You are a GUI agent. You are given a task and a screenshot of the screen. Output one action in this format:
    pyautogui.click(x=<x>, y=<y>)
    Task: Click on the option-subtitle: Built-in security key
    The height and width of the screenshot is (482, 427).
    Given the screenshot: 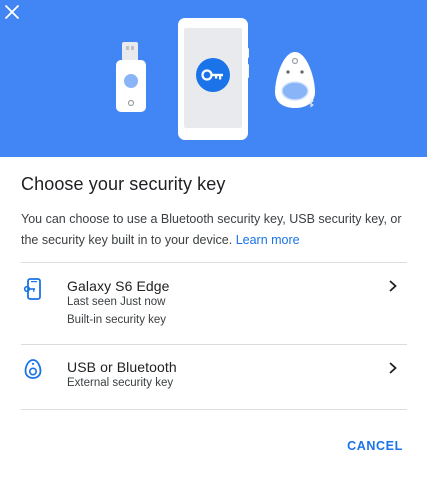 What is the action you would take?
    pyautogui.click(x=117, y=320)
    